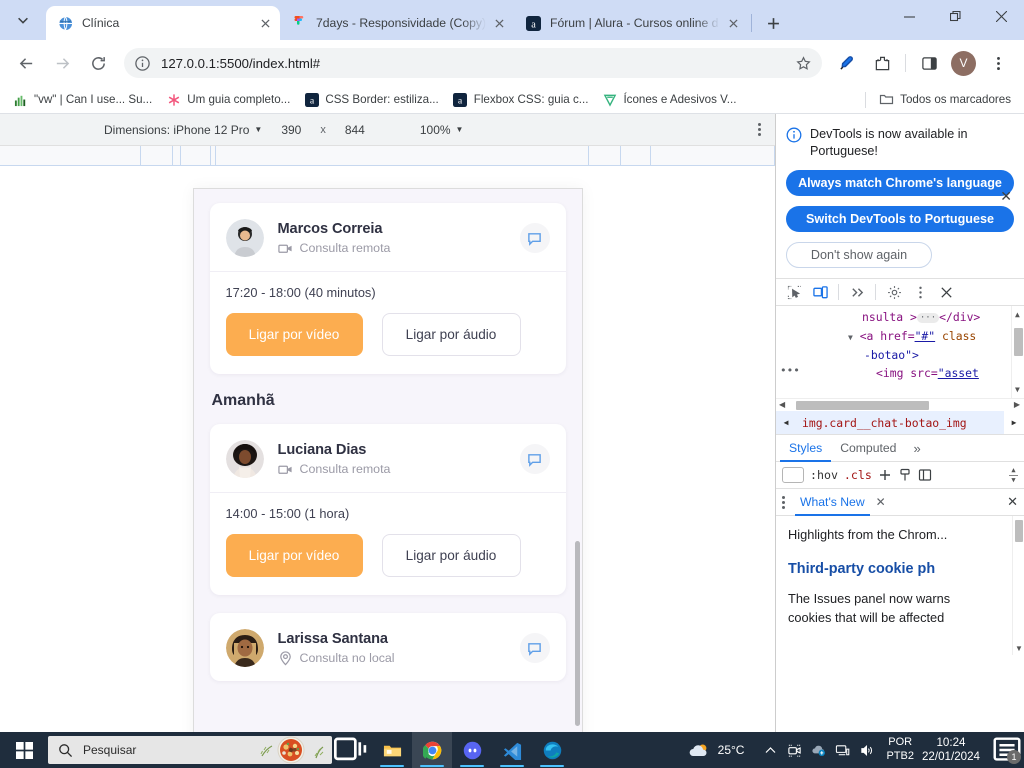  Describe the element at coordinates (24, 750) in the screenshot. I see `start-button` at that location.